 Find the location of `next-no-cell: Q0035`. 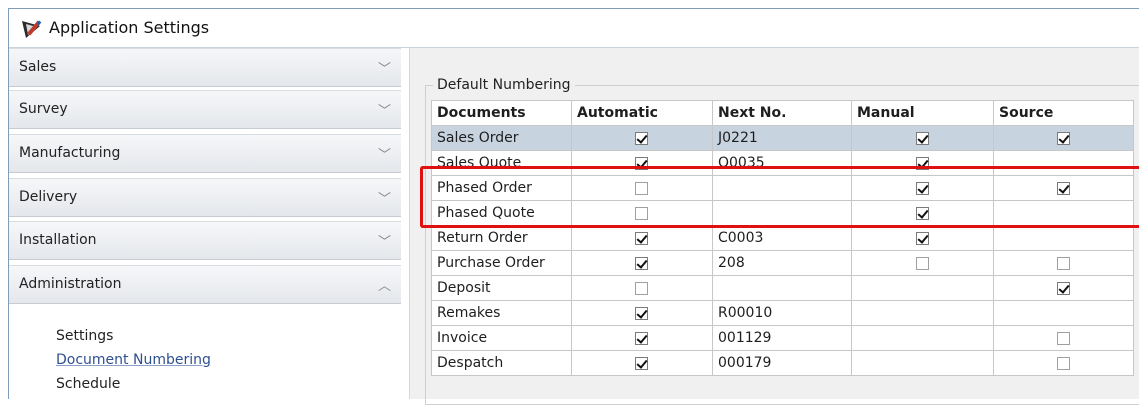

next-no-cell: Q0035 is located at coordinates (782, 163).